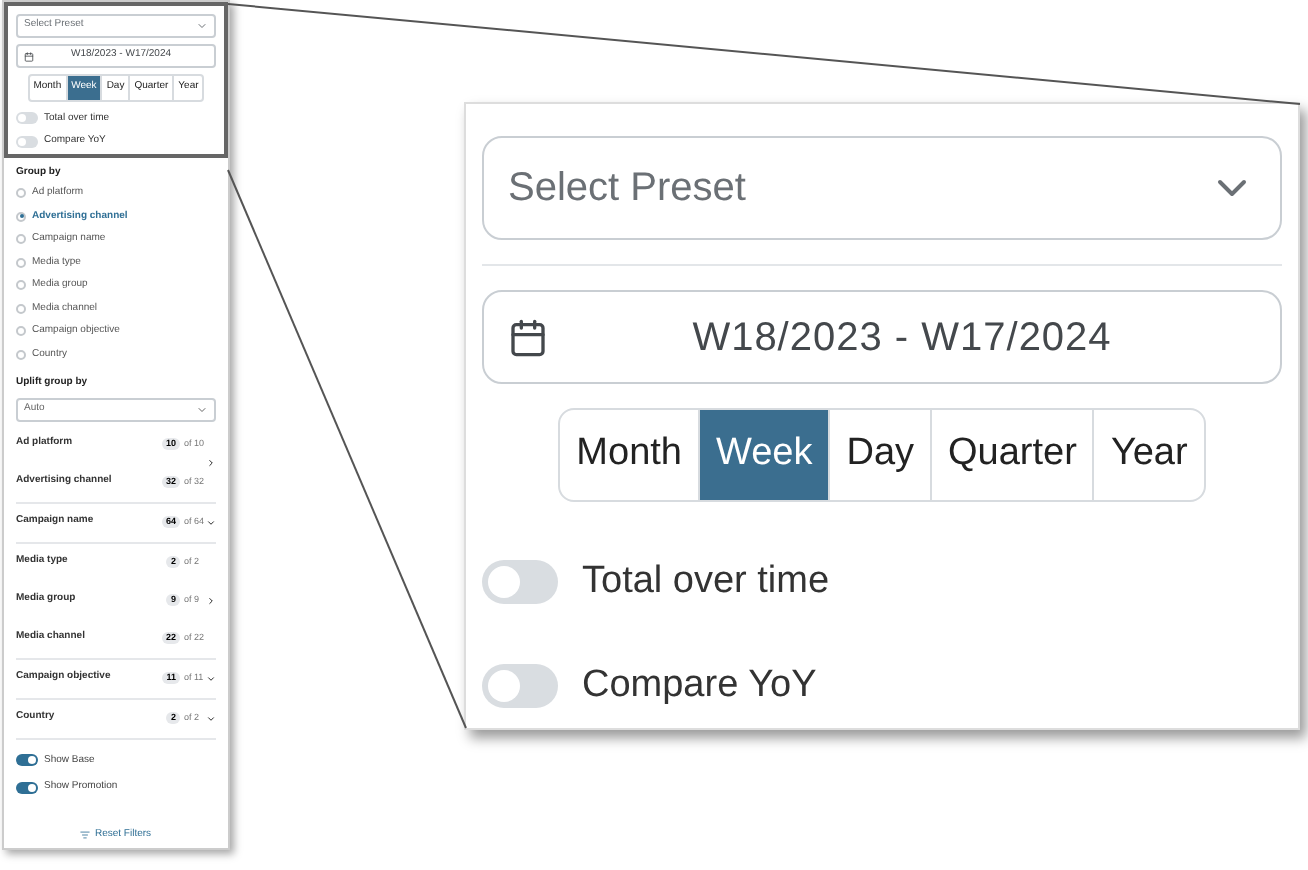 This screenshot has width=1308, height=870. I want to click on preset-select: Select Preset, so click(882, 188).